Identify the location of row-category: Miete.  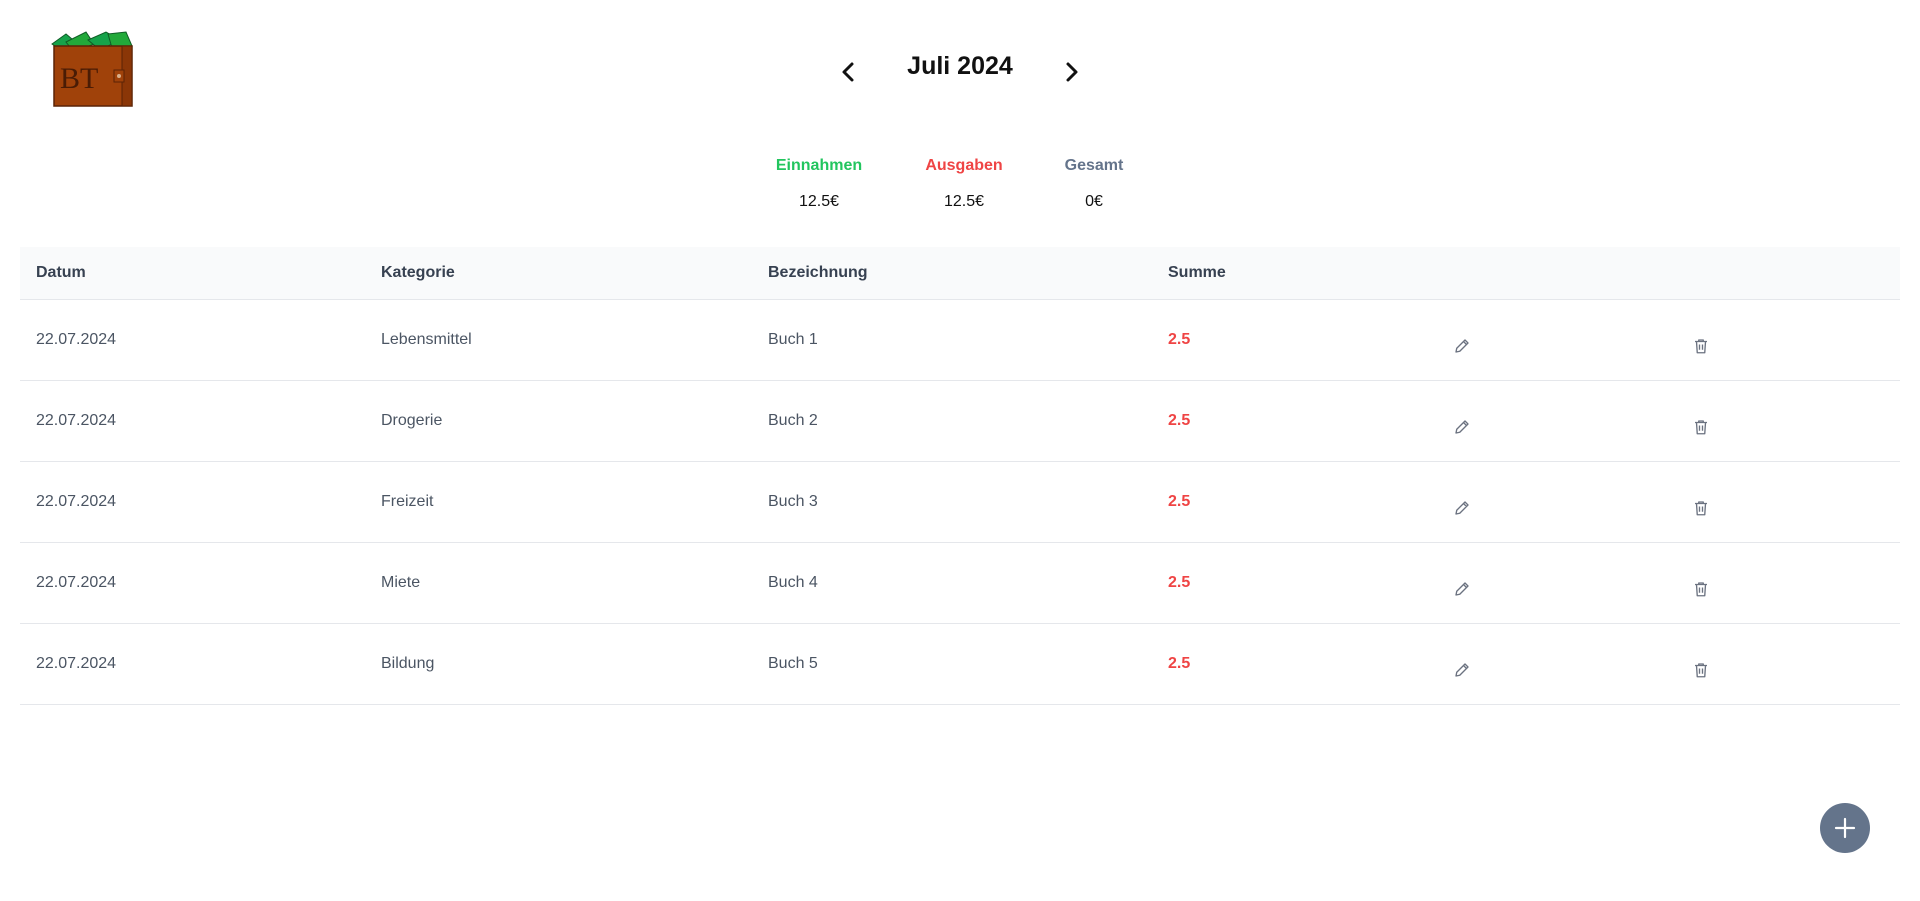
(401, 582).